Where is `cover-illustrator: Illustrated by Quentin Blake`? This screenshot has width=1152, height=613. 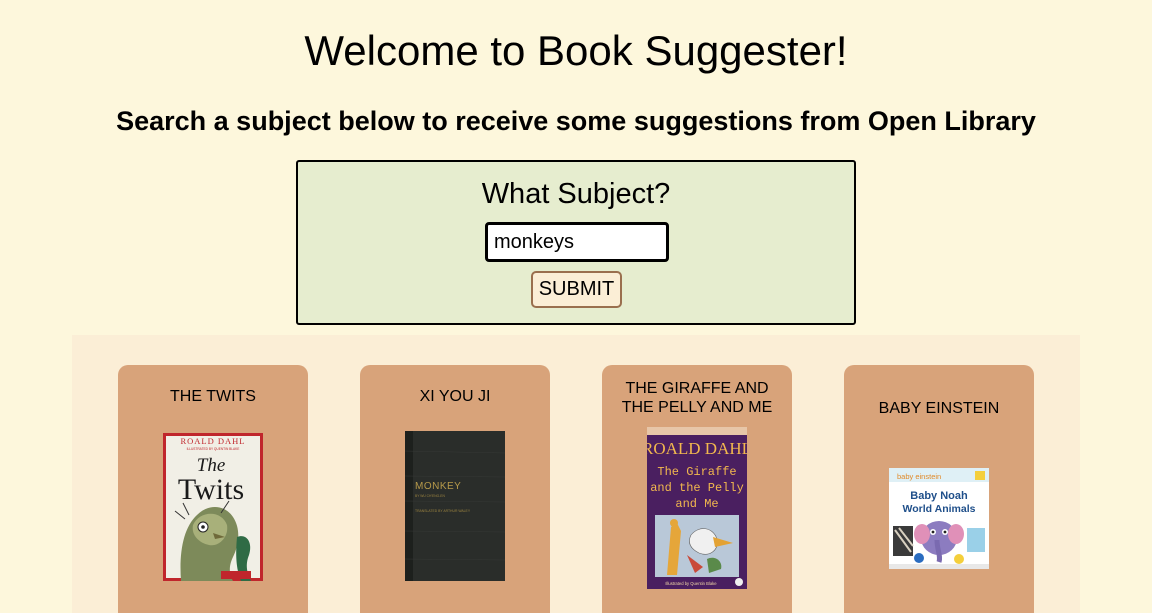
cover-illustrator: Illustrated by Quentin Blake is located at coordinates (691, 583).